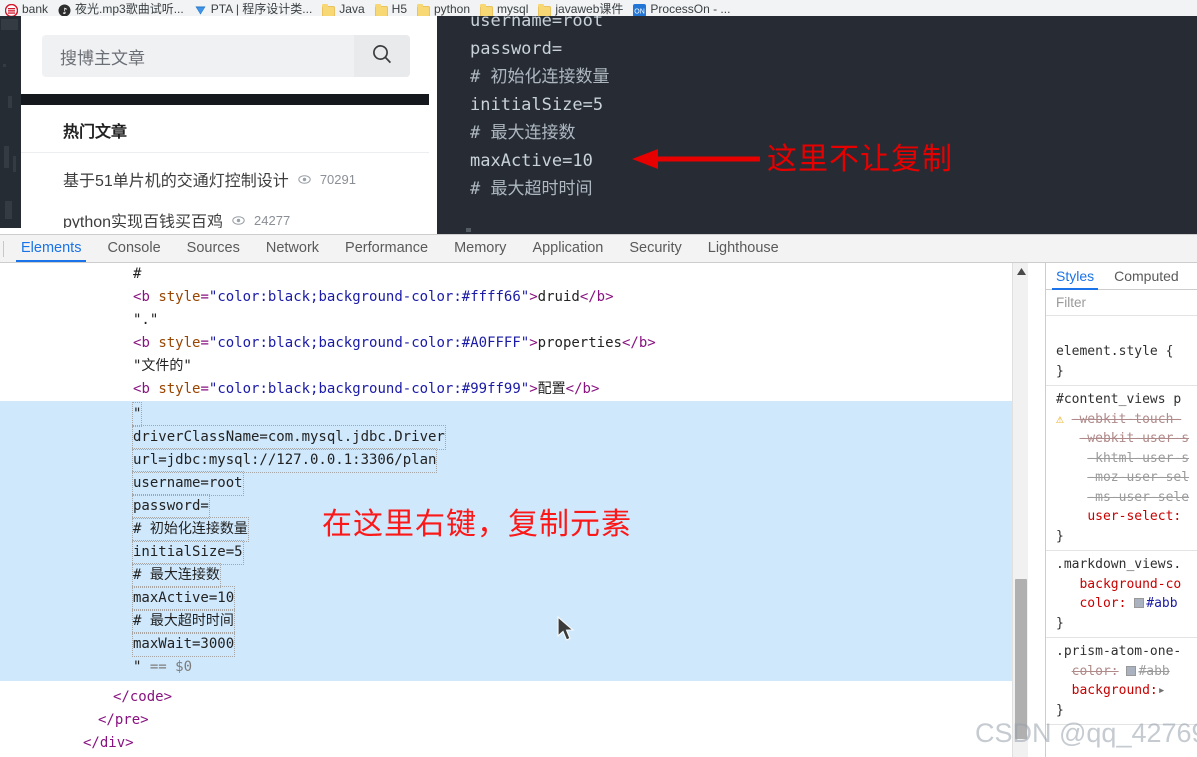 The width and height of the screenshot is (1197, 757). I want to click on hot-article-item-1: 基于51单片机的交通灯控制设计 70291, so click(209, 179).